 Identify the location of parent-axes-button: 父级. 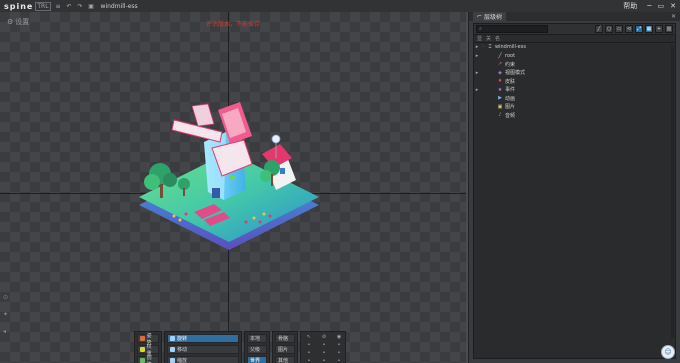
(257, 349).